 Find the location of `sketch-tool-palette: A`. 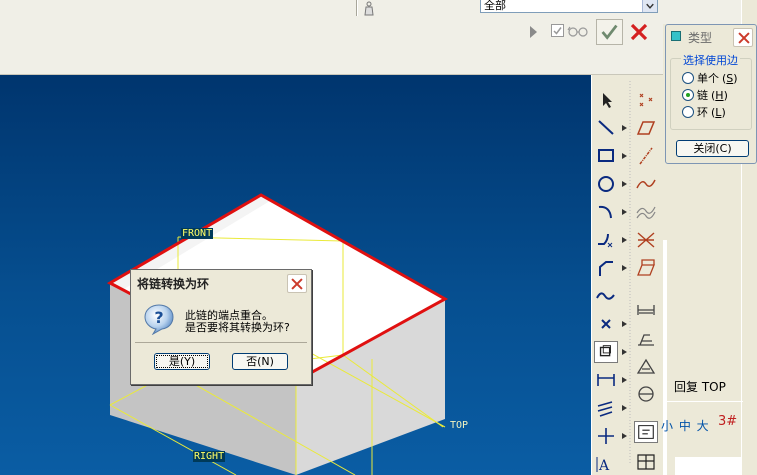

sketch-tool-palette: A is located at coordinates (627, 275).